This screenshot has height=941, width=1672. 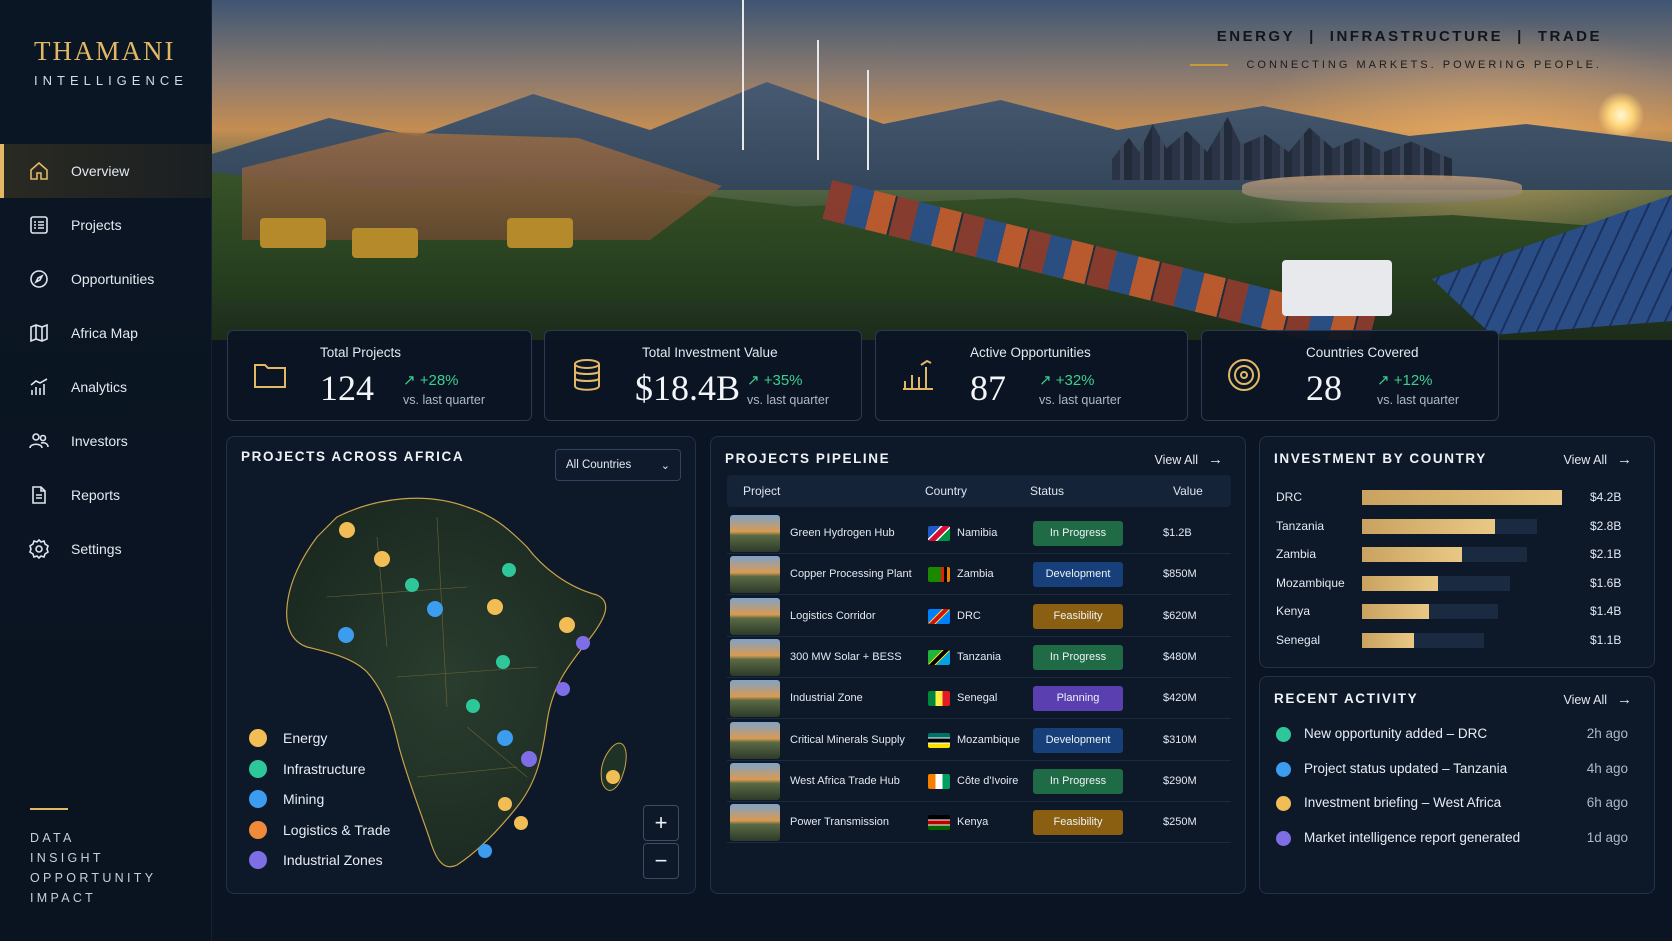 I want to click on activity-text: Market intelligence report generated, so click(x=1412, y=837).